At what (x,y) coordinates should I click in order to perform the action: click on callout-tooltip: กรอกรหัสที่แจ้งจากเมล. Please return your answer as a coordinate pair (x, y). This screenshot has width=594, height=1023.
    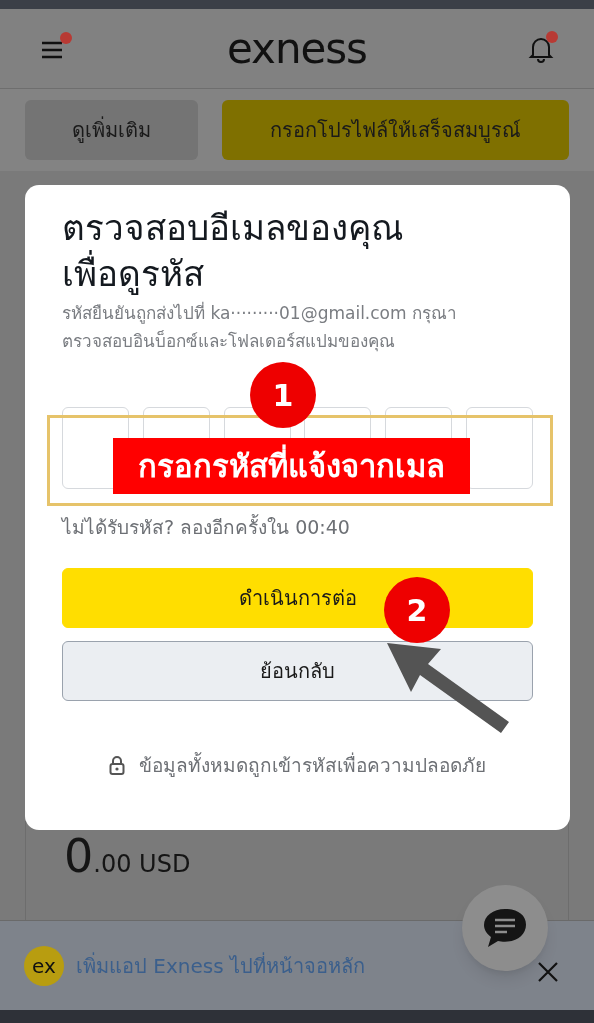
    Looking at the image, I should click on (291, 466).